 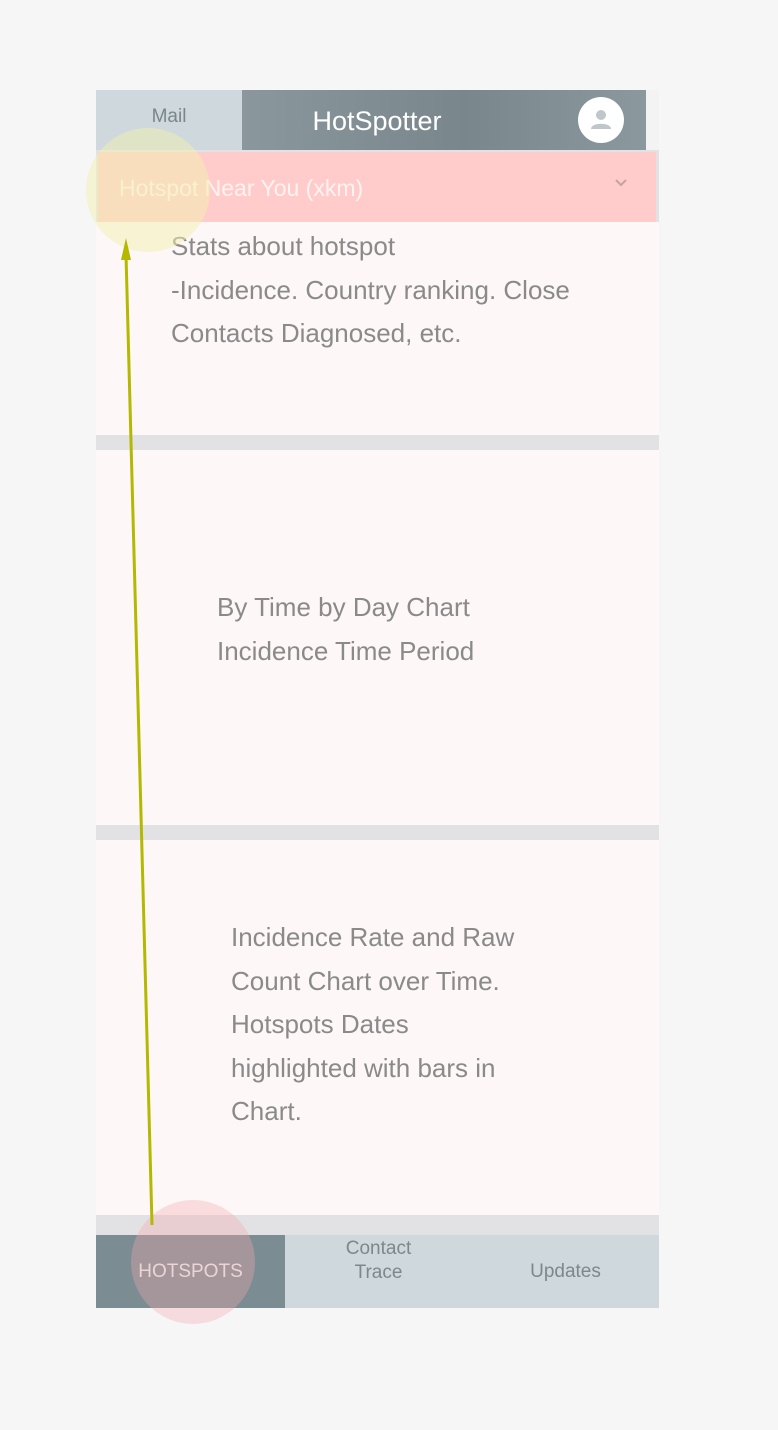 I want to click on bottom-nav: HOTSPOTS Contact Trace Updates, so click(x=377, y=1271).